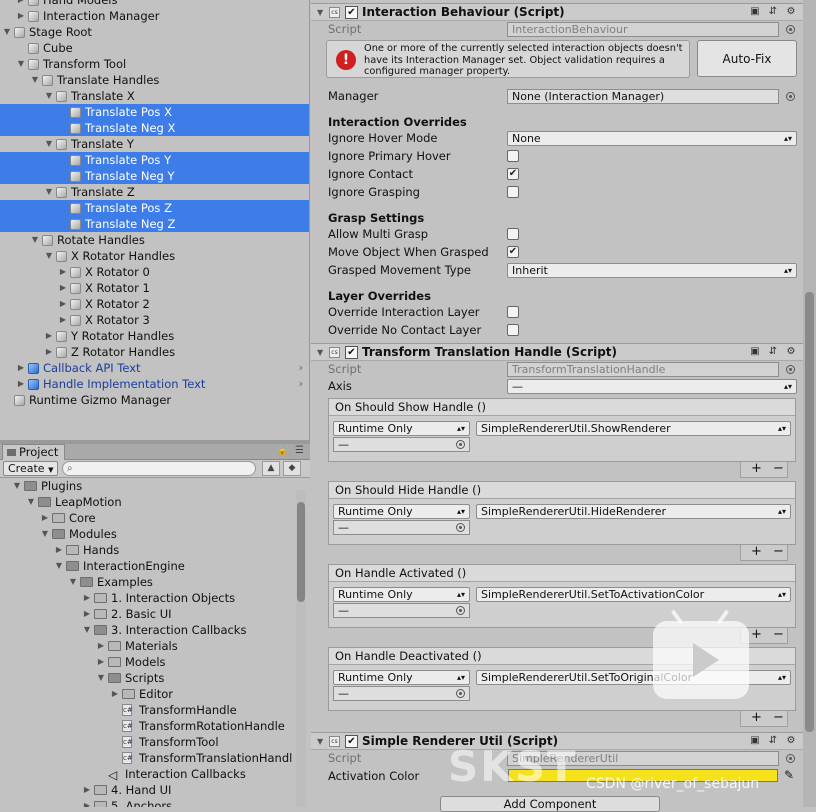  Describe the element at coordinates (643, 369) in the screenshot. I see `script-field: TransformTranslationHandle` at that location.